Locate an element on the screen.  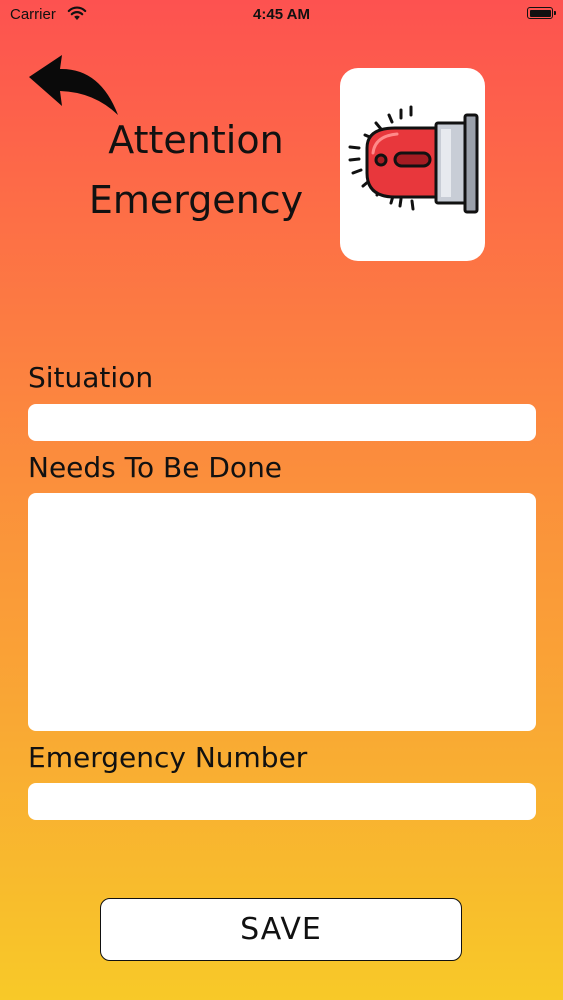
battery-icon is located at coordinates (541, 13).